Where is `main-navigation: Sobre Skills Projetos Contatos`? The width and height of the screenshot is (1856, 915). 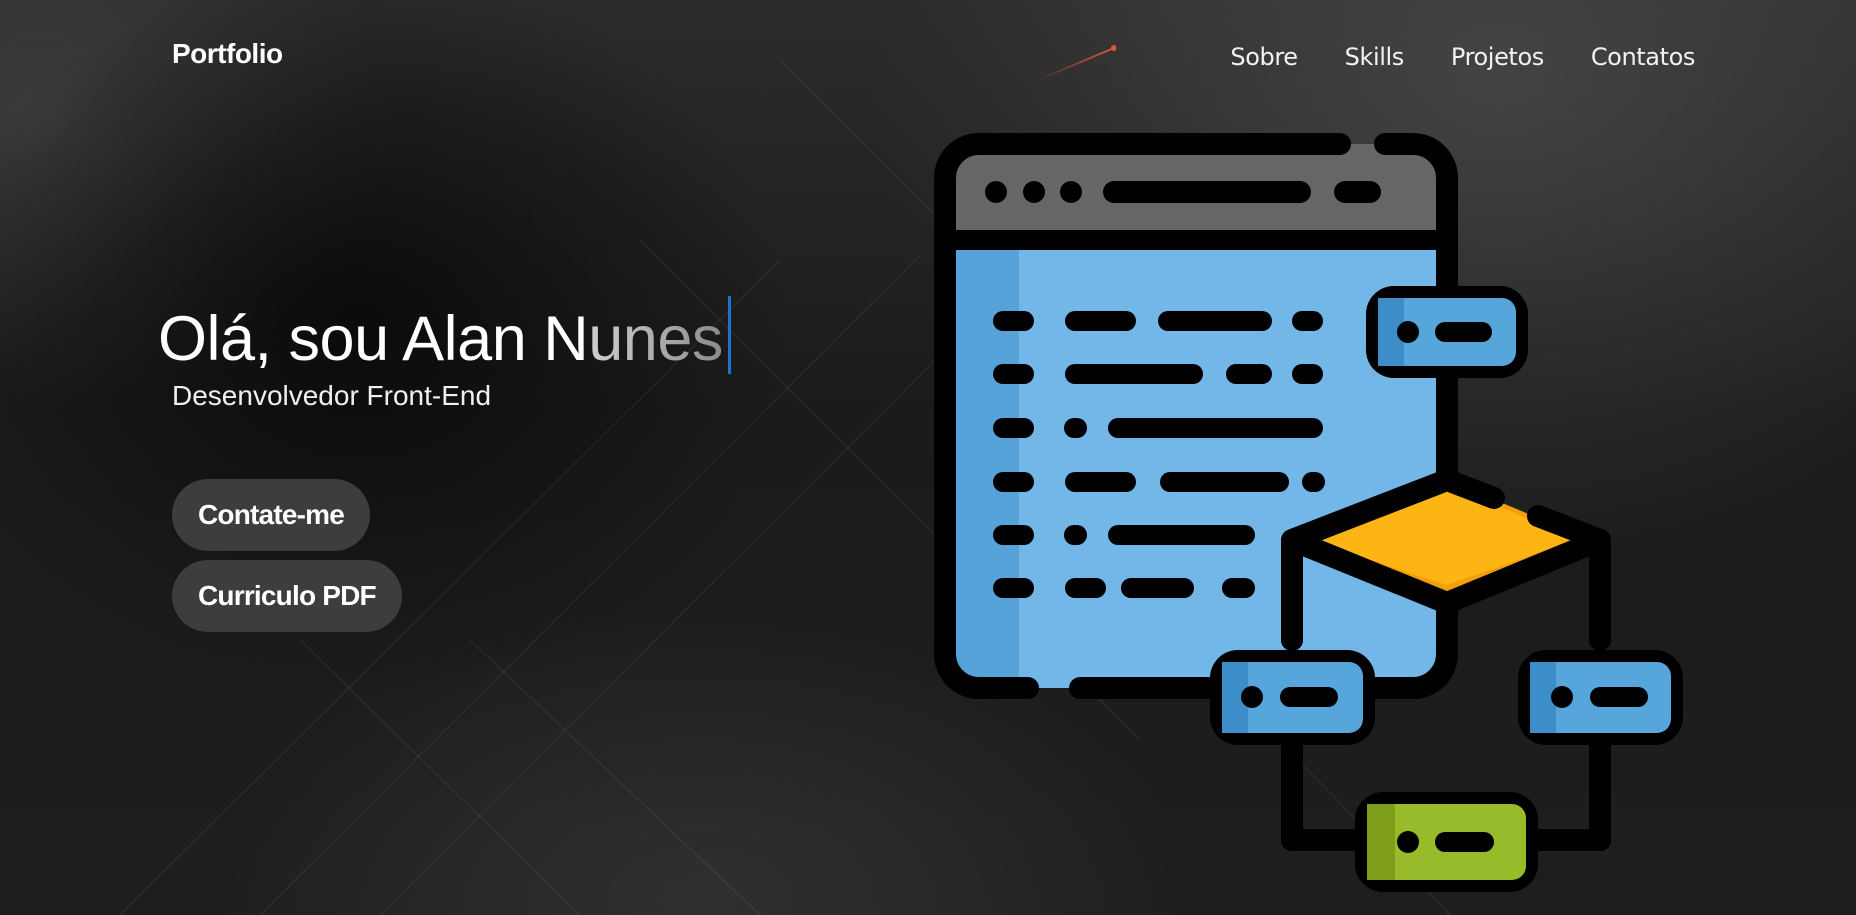
main-navigation: Sobre Skills Projetos Contatos is located at coordinates (1462, 57).